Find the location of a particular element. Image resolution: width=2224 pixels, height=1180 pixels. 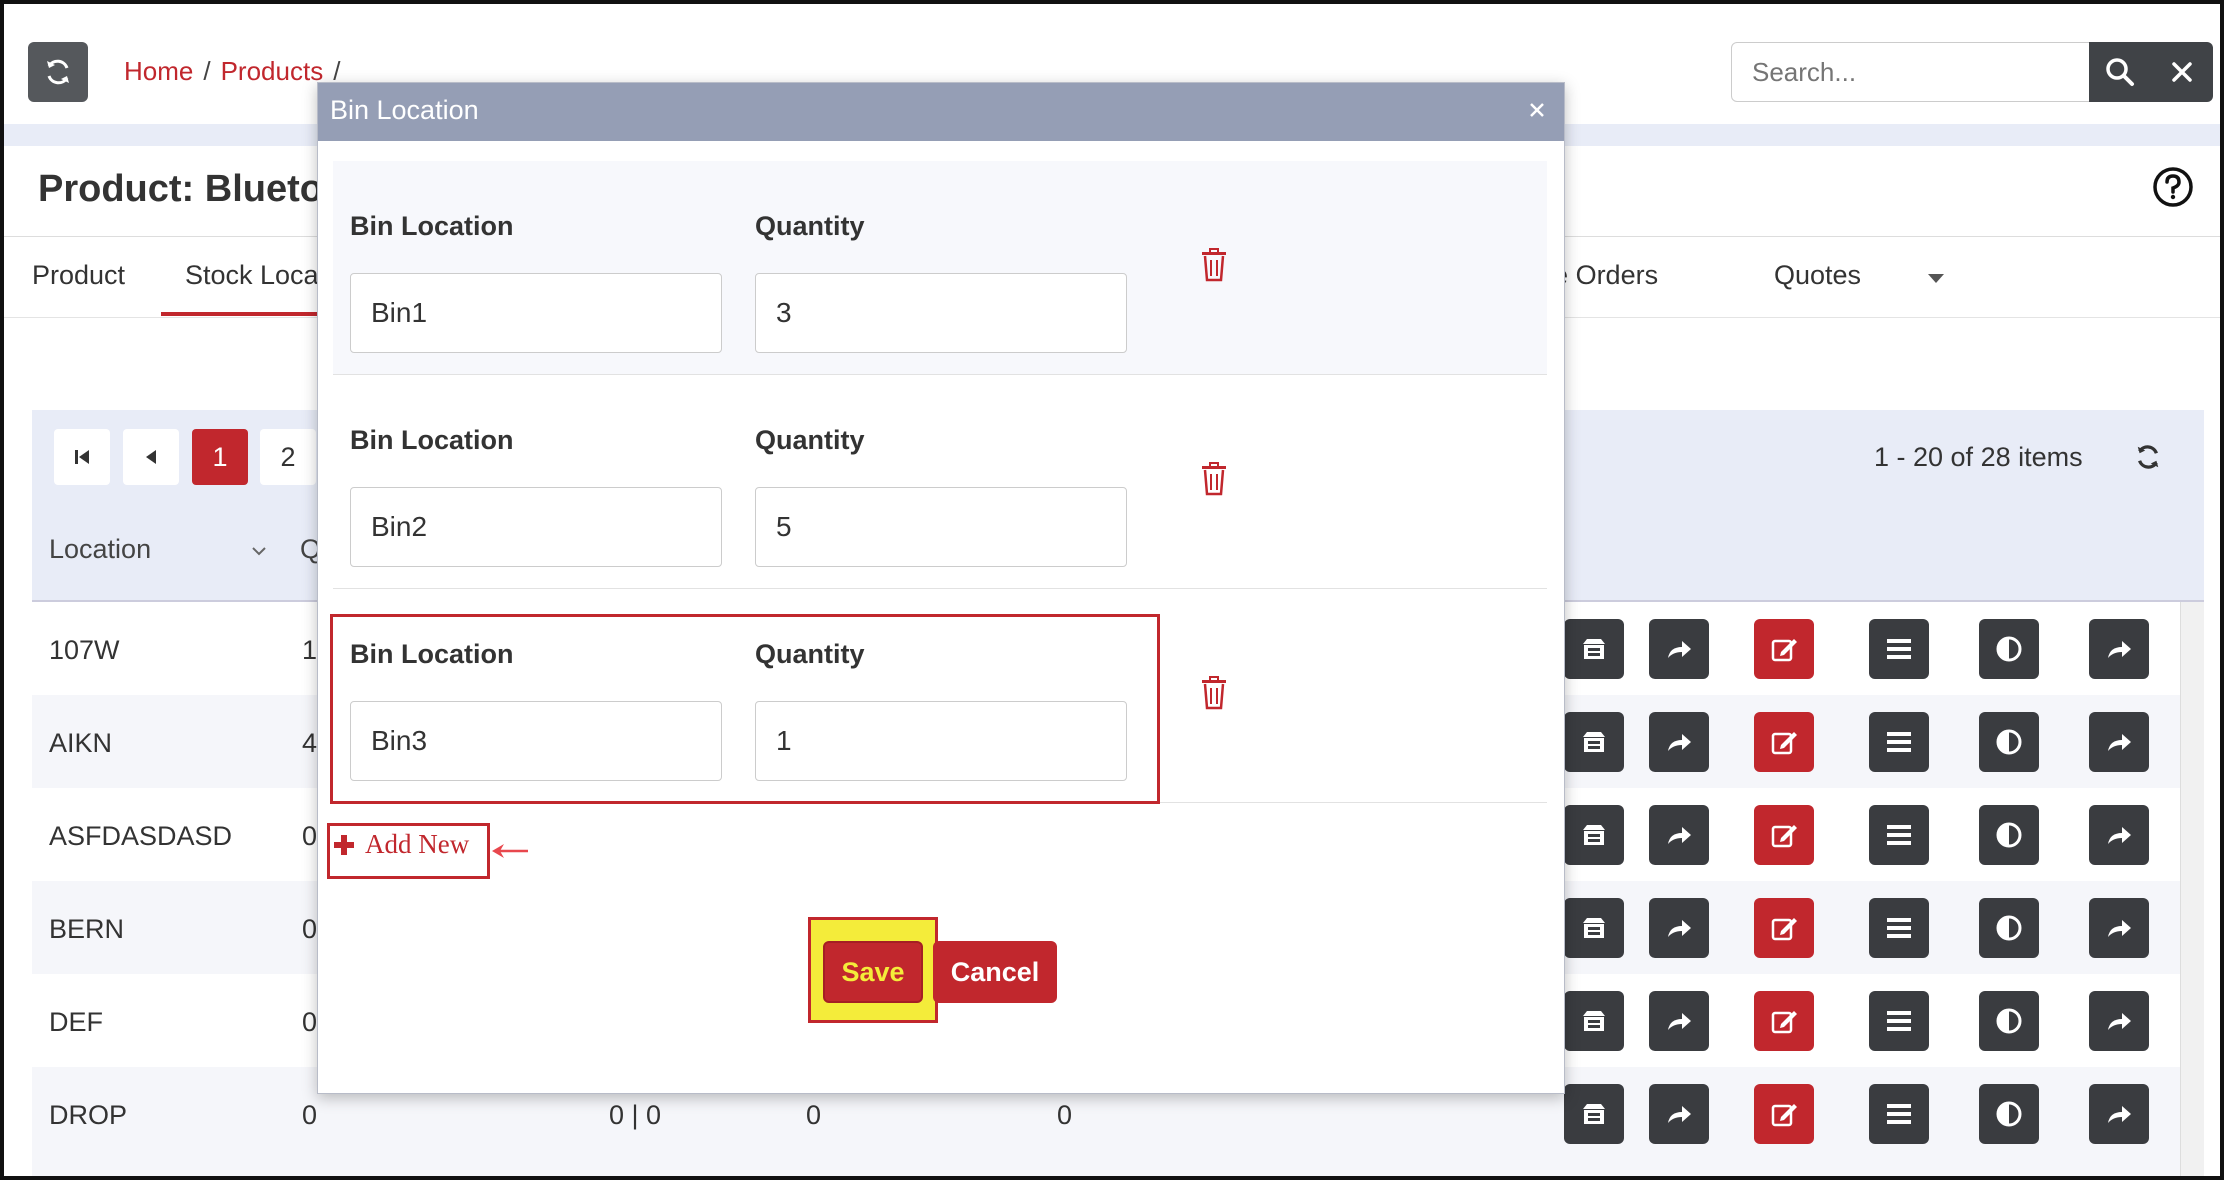

breadcrumb-home: Home is located at coordinates (158, 71).